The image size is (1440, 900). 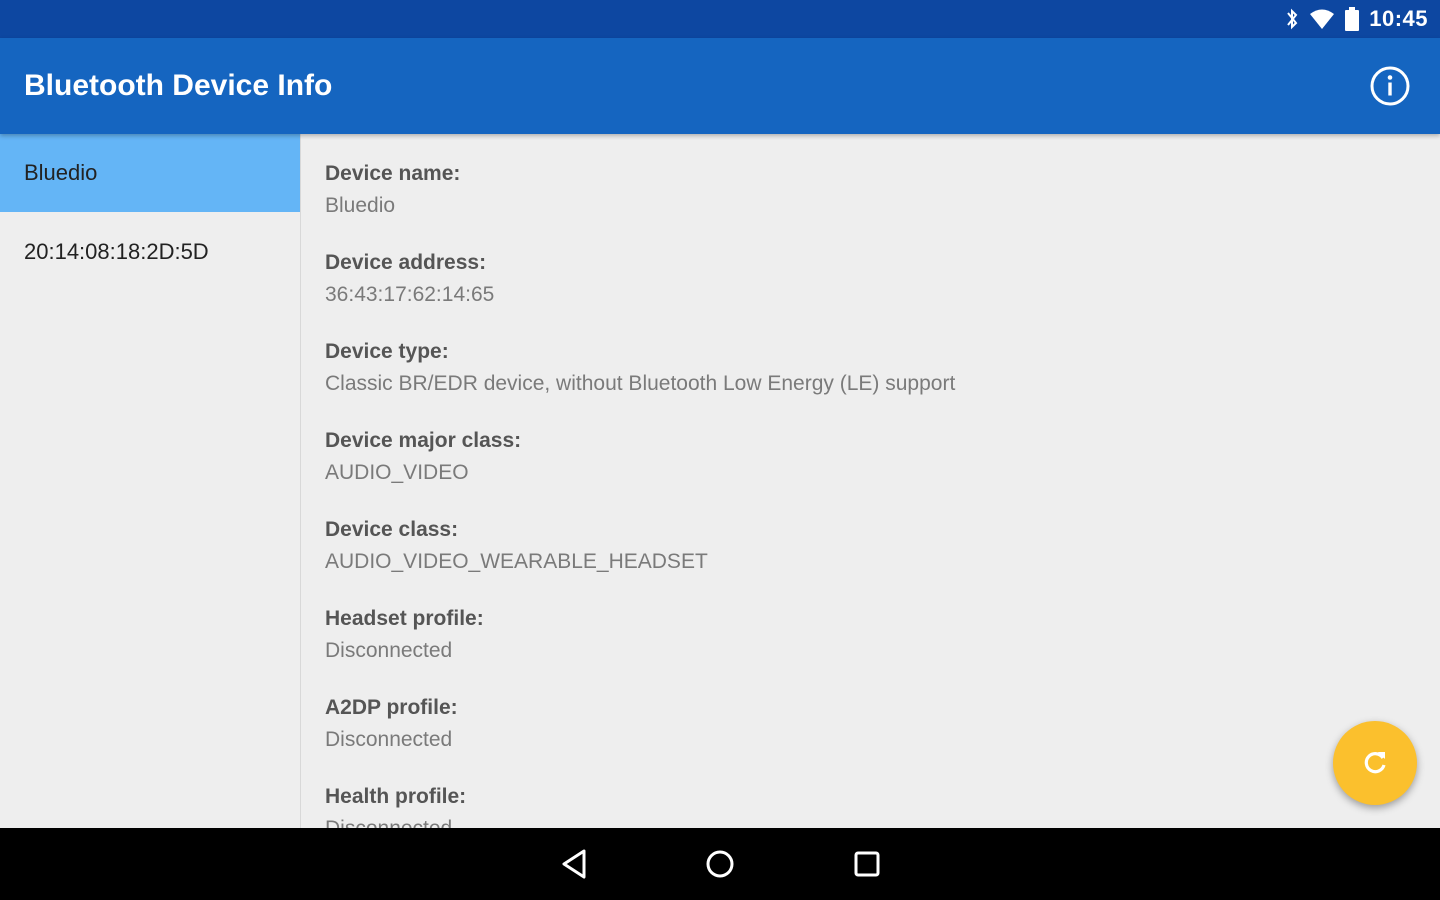 What do you see at coordinates (1292, 19) in the screenshot?
I see `bluetooth-icon` at bounding box center [1292, 19].